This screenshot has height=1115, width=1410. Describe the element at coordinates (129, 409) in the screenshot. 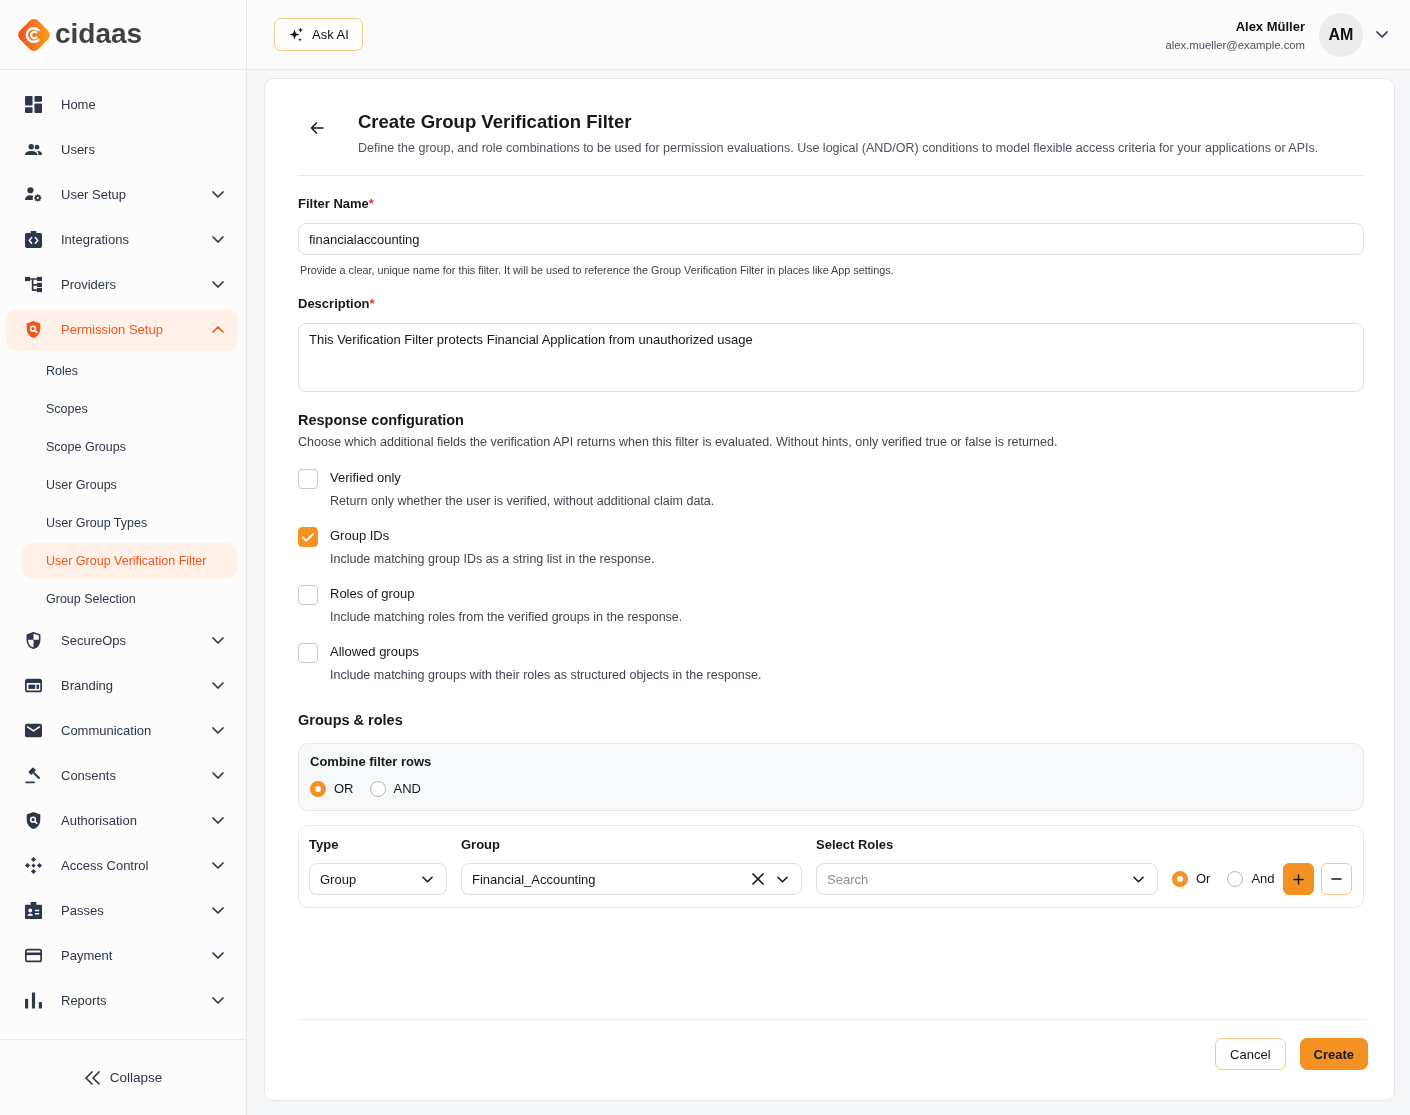

I see `nav-subitem: Scopes` at that location.